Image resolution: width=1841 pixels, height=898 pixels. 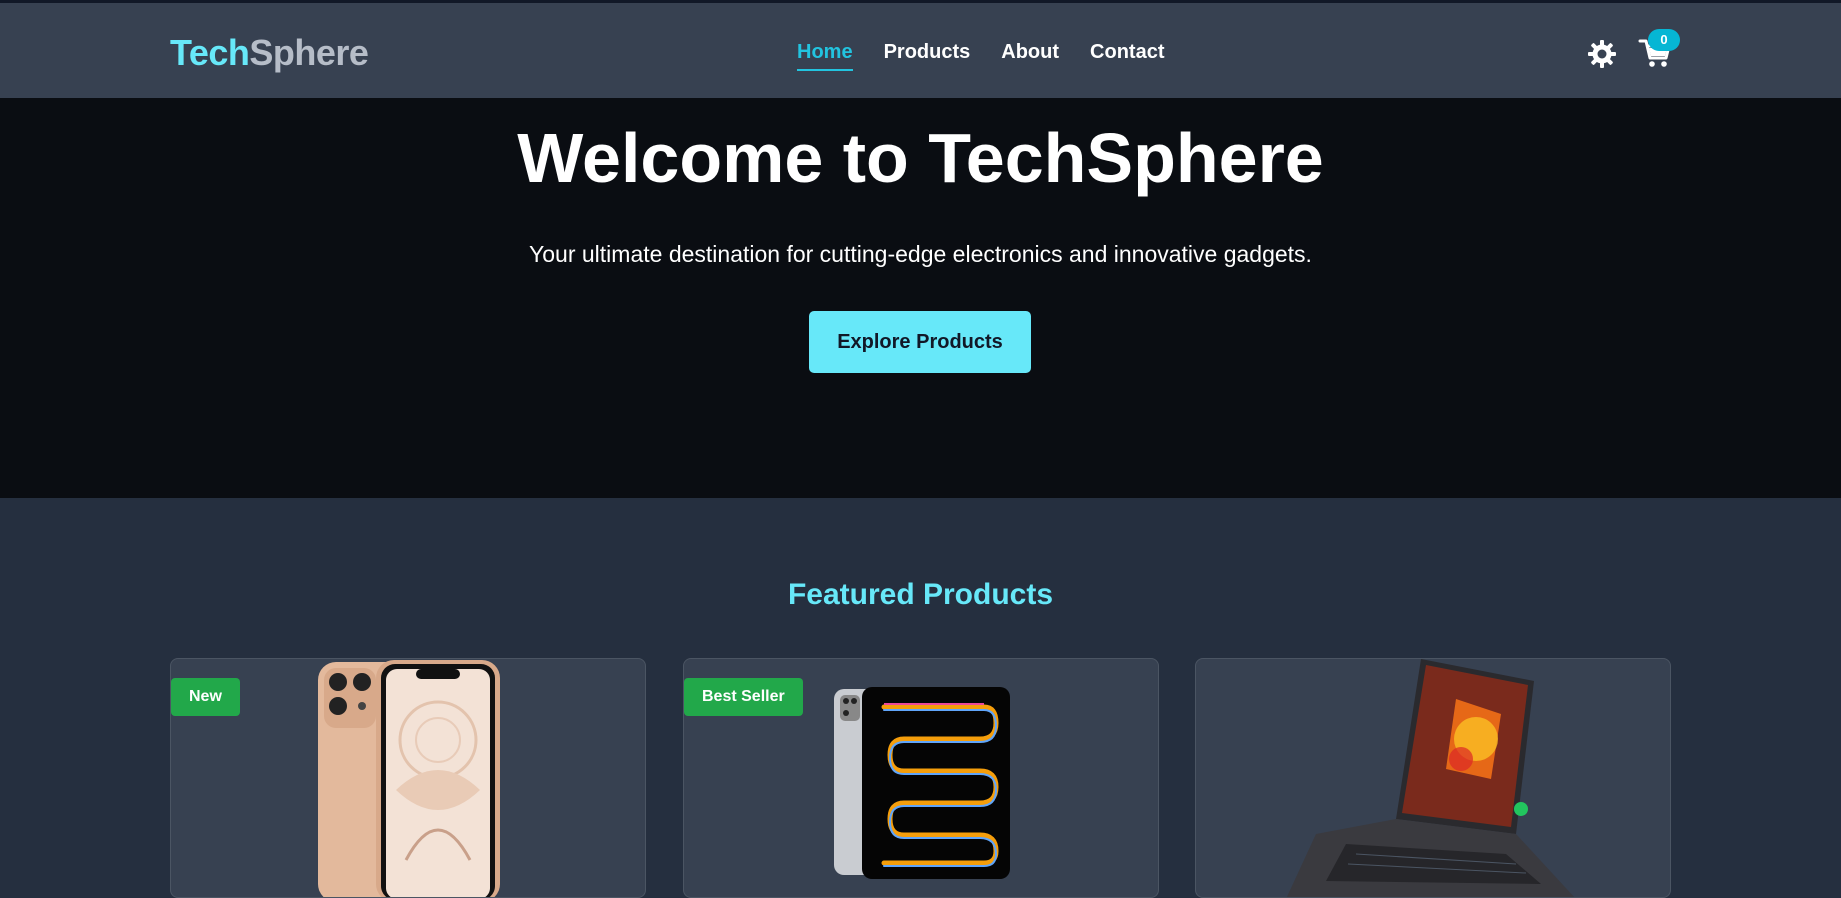 I want to click on product-card: New, so click(x=408, y=778).